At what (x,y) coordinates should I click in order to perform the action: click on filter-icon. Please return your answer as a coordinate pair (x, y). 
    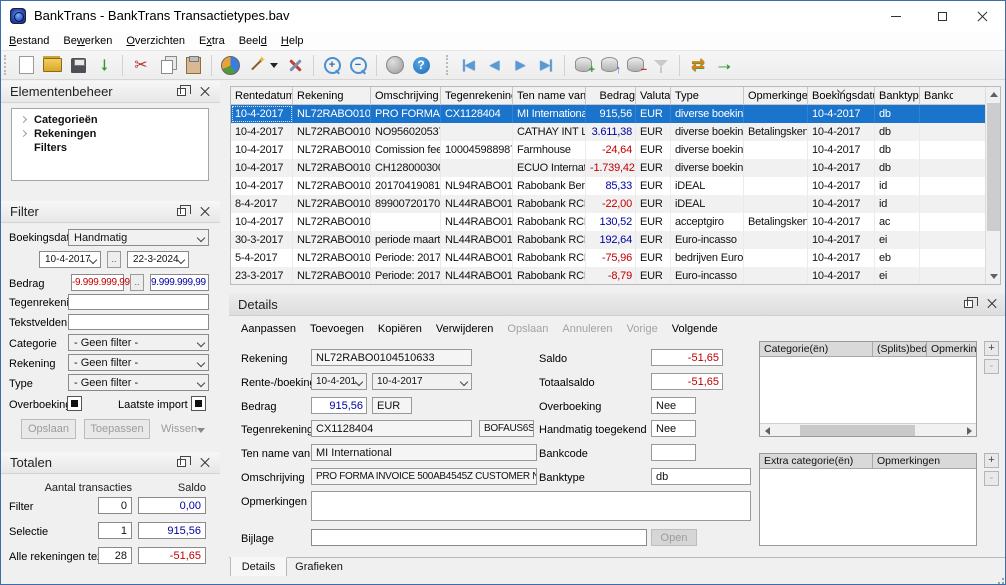
    Looking at the image, I should click on (661, 65).